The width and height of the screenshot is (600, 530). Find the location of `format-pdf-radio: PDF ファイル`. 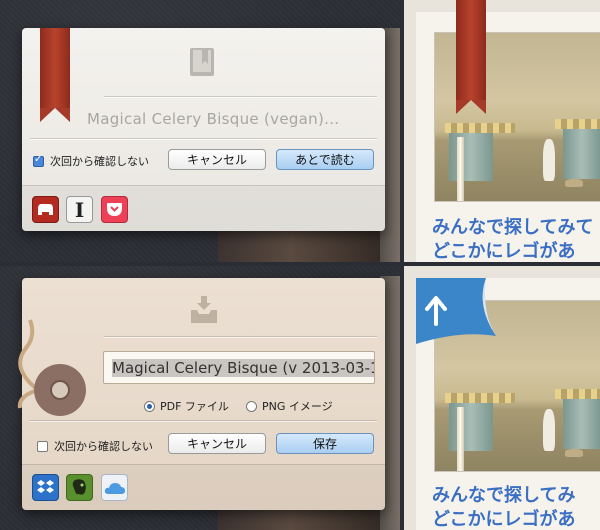

format-pdf-radio: PDF ファイル is located at coordinates (186, 406).